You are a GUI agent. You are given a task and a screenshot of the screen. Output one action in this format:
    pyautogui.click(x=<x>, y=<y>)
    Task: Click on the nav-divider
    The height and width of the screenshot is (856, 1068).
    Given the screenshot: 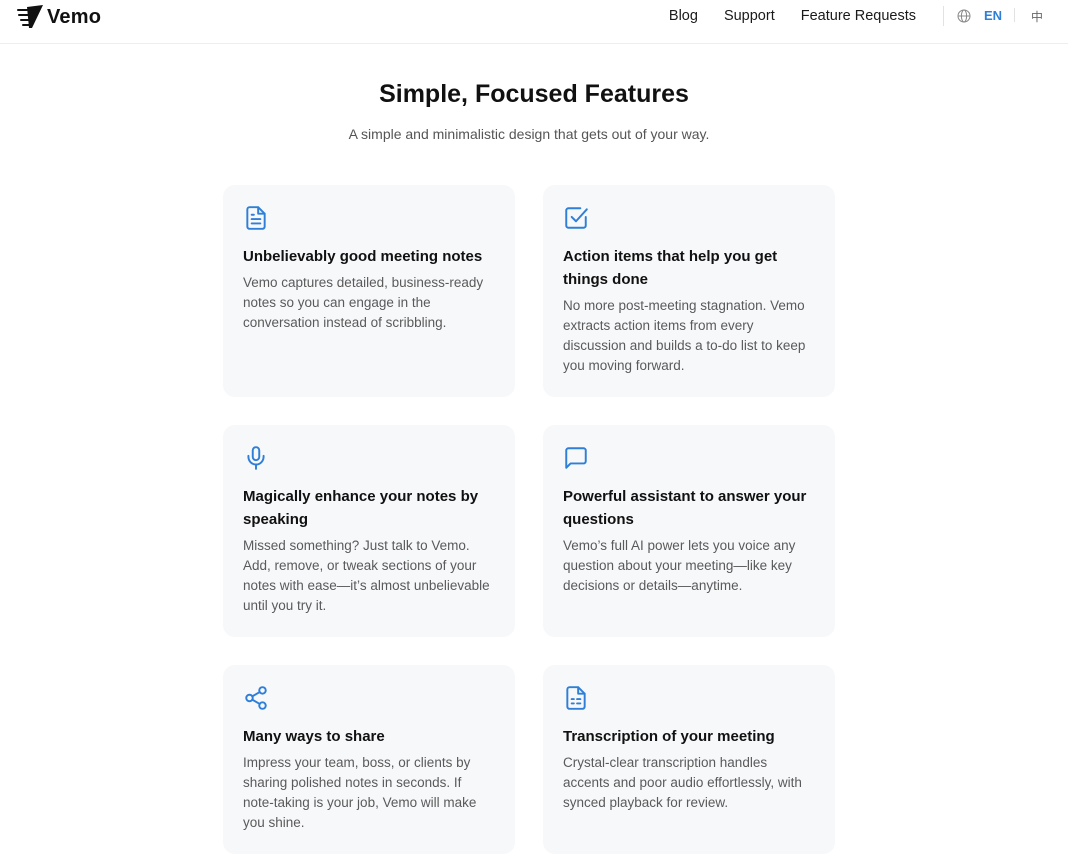 What is the action you would take?
    pyautogui.click(x=943, y=16)
    